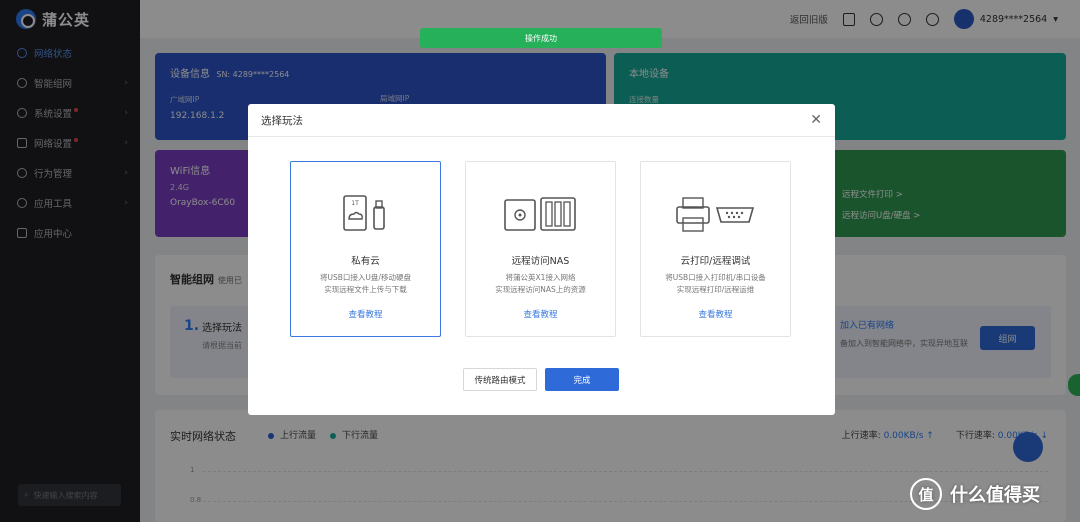 This screenshot has width=1080, height=522. What do you see at coordinates (926, 494) in the screenshot?
I see `watermark-logo-icon: 值` at bounding box center [926, 494].